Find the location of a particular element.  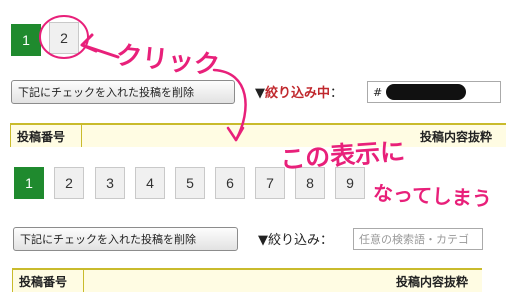

arrow-head-icon is located at coordinates (235, 134).